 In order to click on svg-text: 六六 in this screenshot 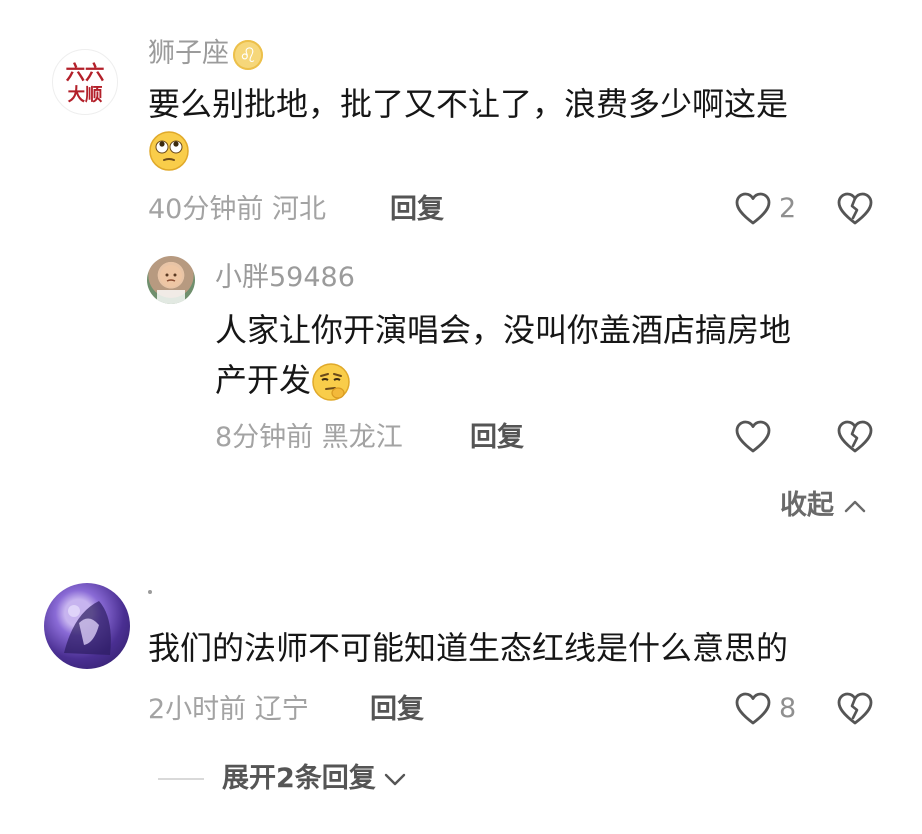, I will do `click(85, 72)`.